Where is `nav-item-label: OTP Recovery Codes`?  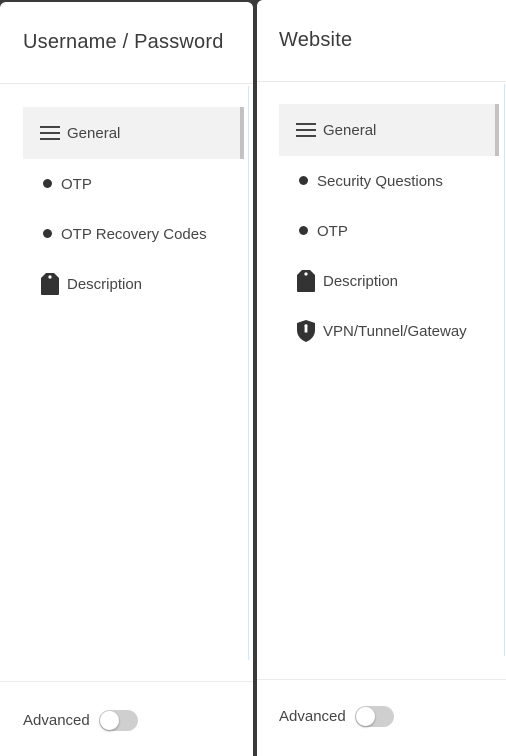 nav-item-label: OTP Recovery Codes is located at coordinates (134, 234).